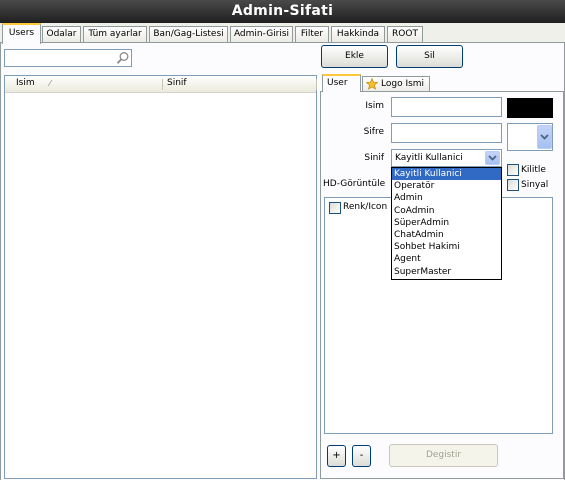  Describe the element at coordinates (177, 83) in the screenshot. I see `column-header-sinif: Sinif` at that location.